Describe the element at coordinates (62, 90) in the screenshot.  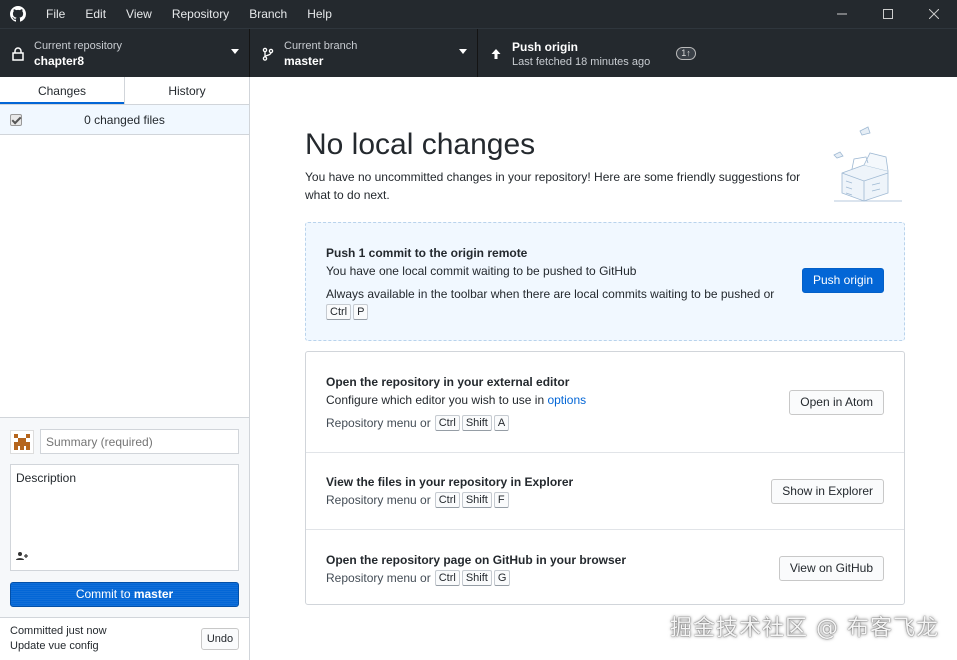
I see `tab-changes: Changes` at that location.